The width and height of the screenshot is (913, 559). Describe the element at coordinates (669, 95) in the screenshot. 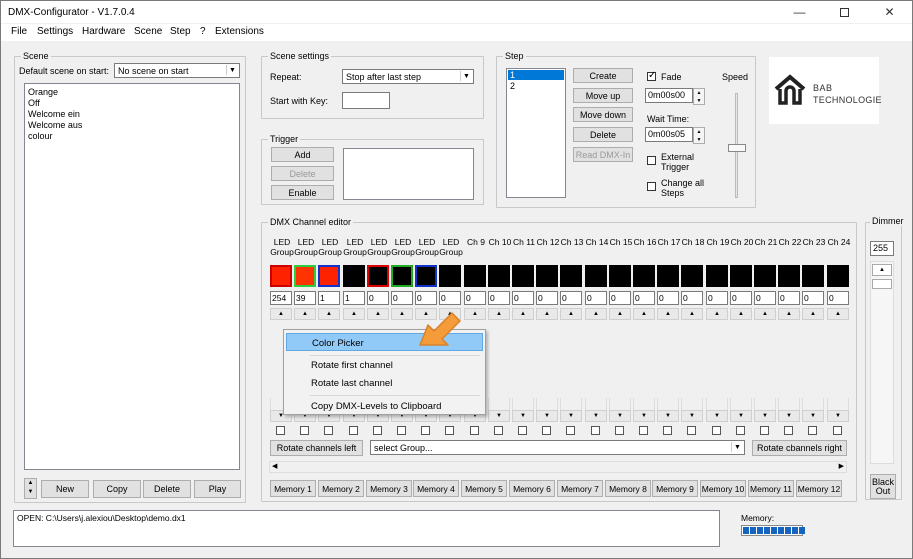

I see `fade-time-input: 0m00s00` at that location.